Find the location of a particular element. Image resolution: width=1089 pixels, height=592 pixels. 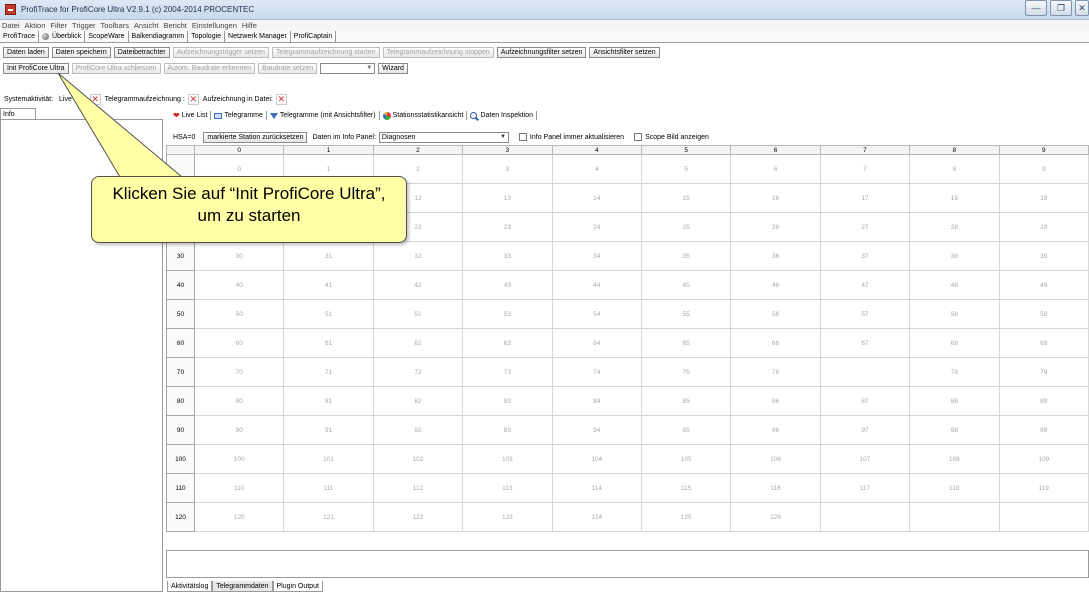

dateibetrachter-button: Dateibetrachter is located at coordinates (141, 52).